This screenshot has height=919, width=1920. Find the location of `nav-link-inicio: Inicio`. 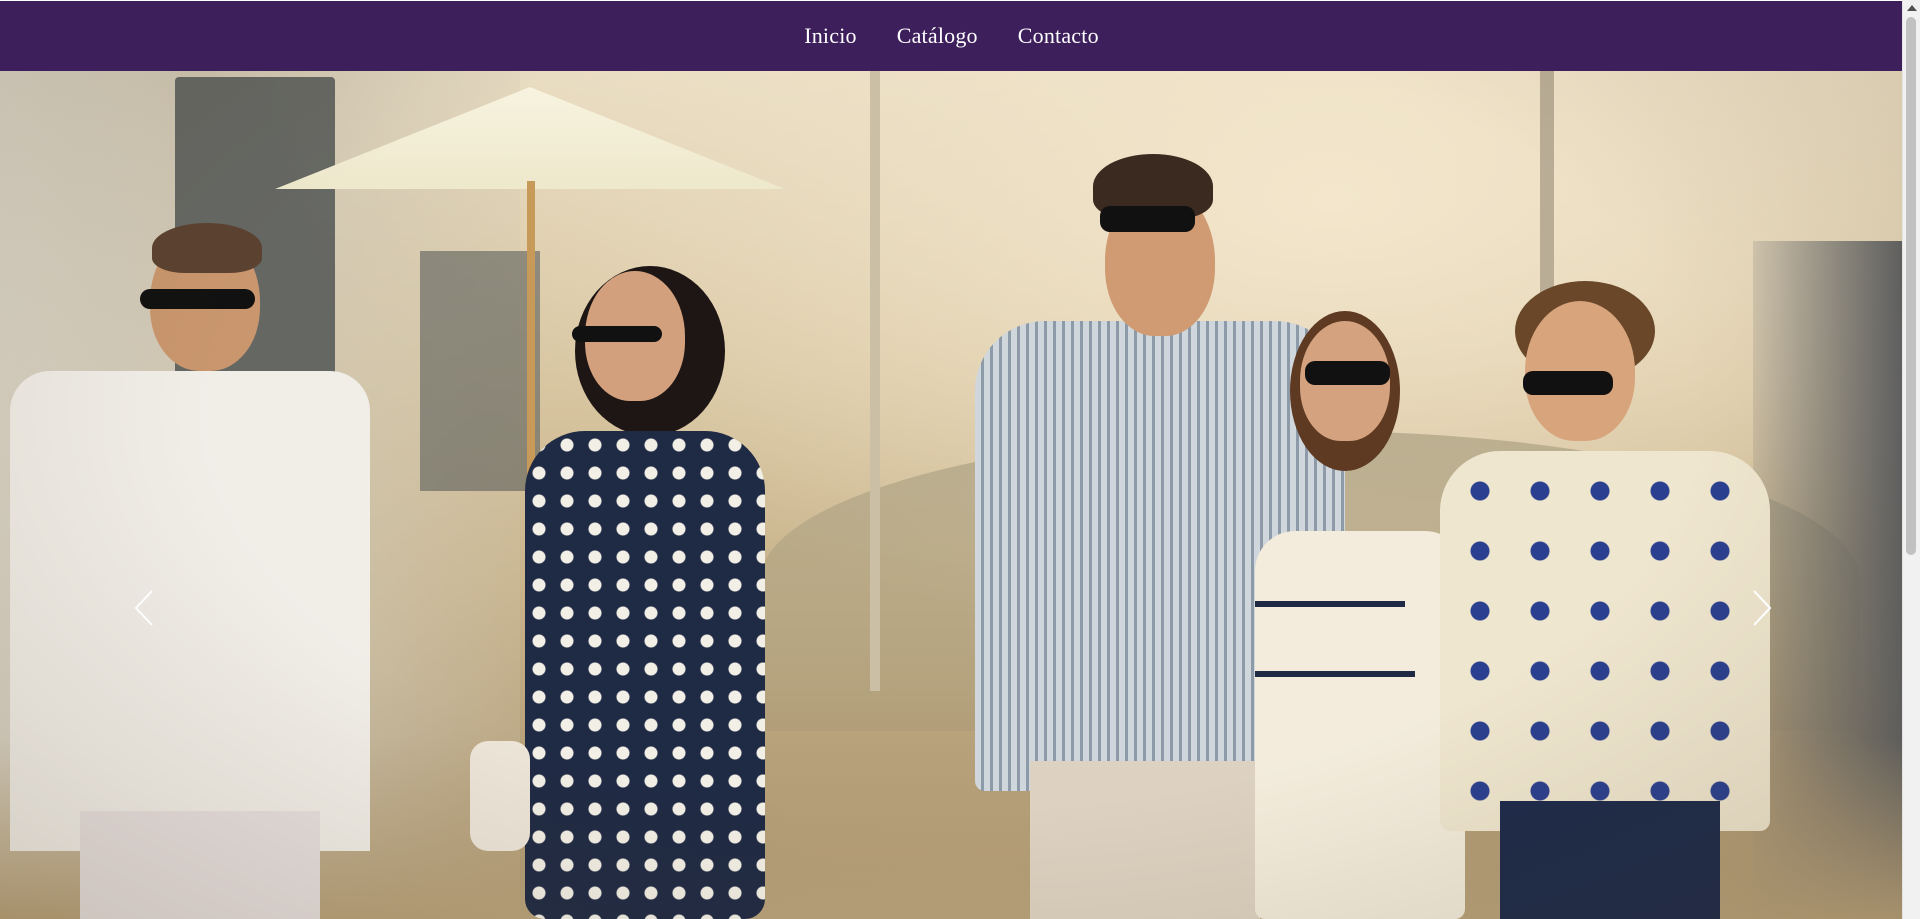

nav-link-inicio: Inicio is located at coordinates (830, 35).